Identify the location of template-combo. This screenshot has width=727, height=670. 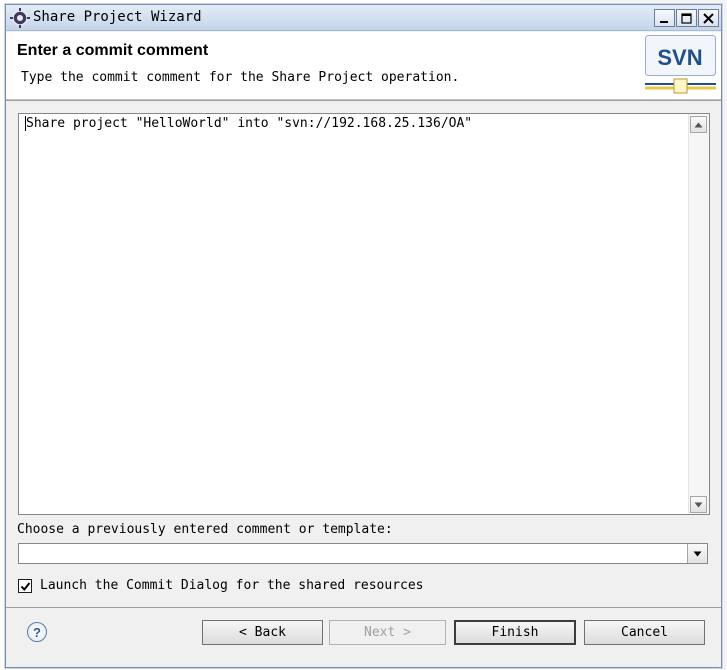
(363, 553).